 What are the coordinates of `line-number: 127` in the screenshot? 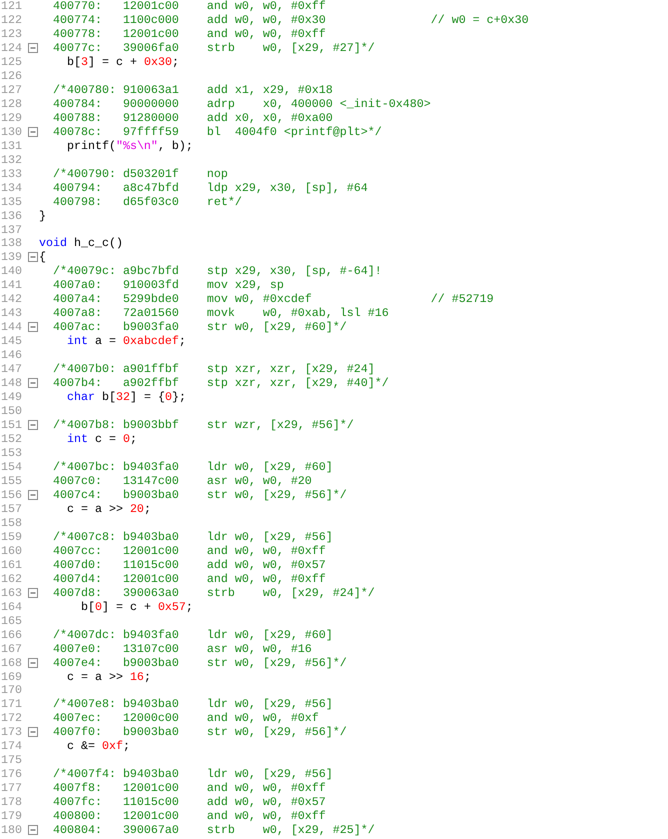 It's located at (11, 89).